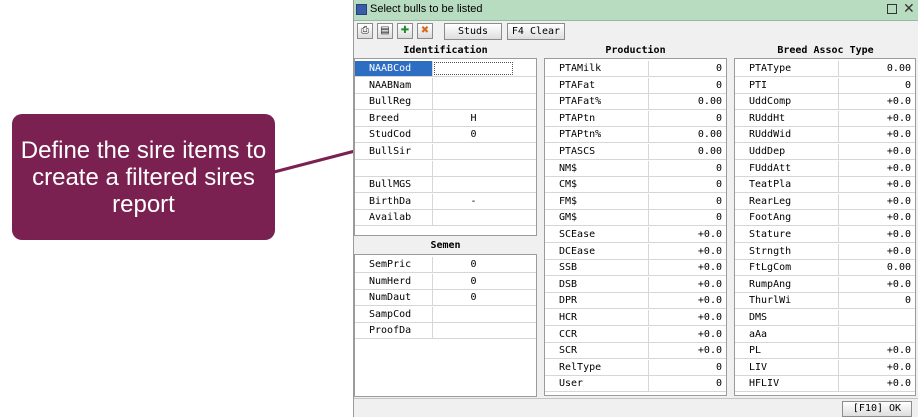 The width and height of the screenshot is (918, 418). I want to click on production-row: PTASCS 0.00, so click(635, 152).